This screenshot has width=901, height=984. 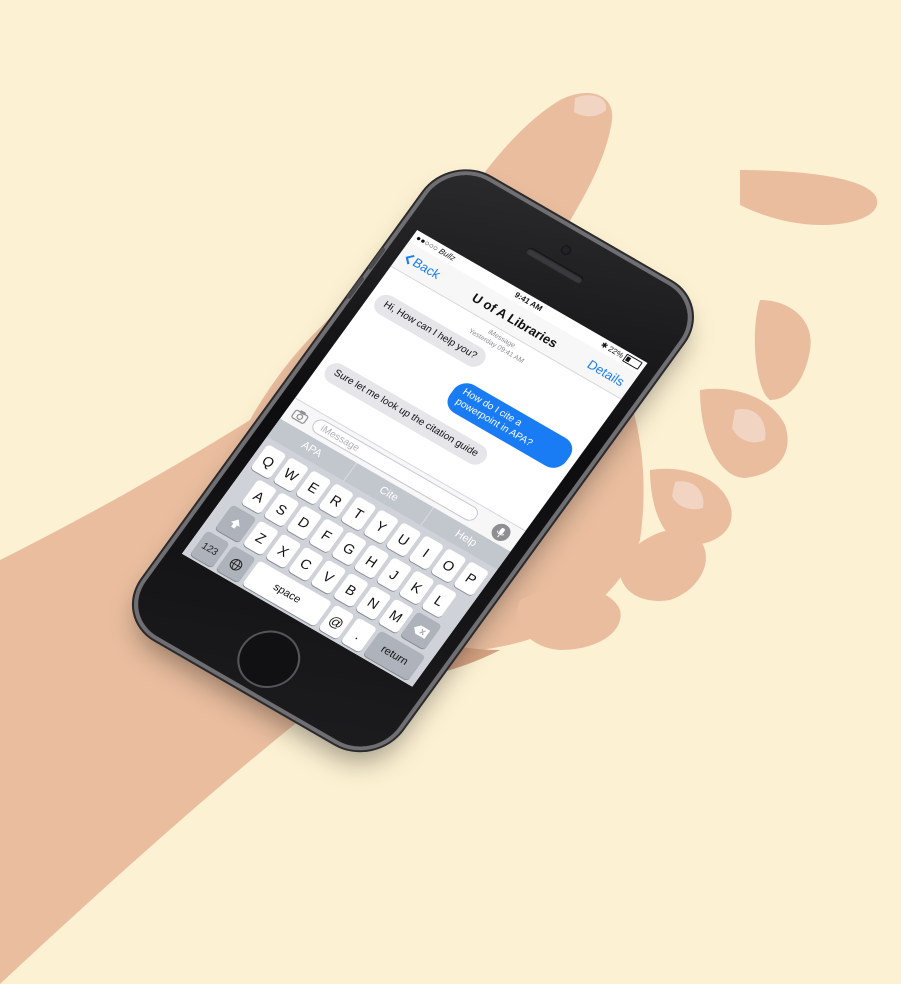 What do you see at coordinates (236, 564) in the screenshot?
I see `globe-icon` at bounding box center [236, 564].